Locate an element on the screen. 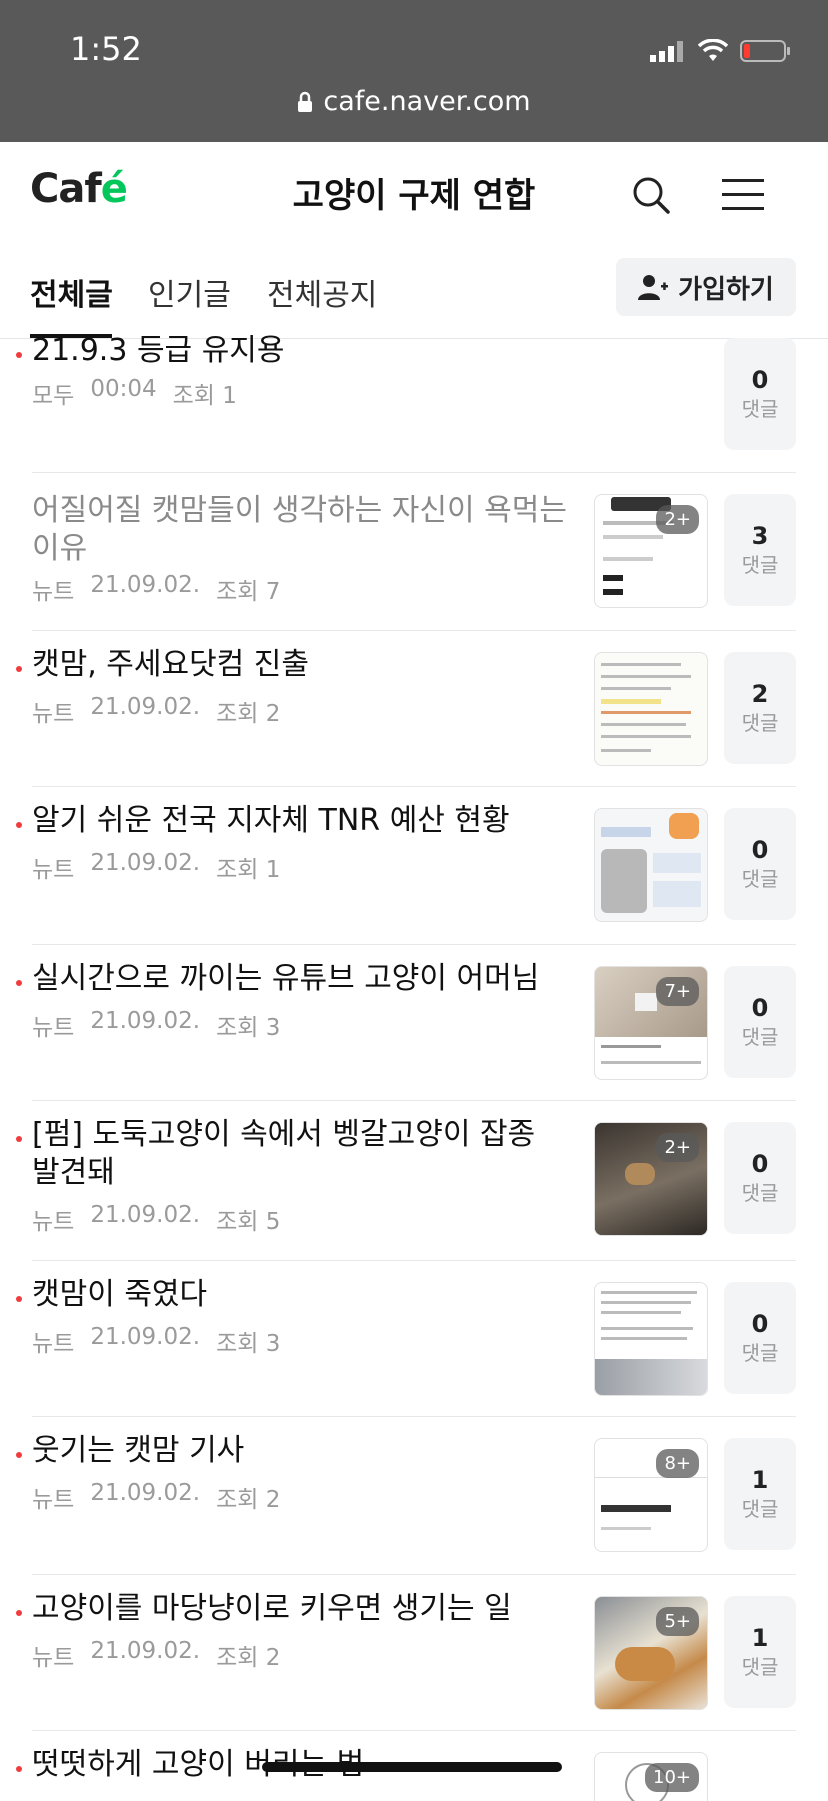 Image resolution: width=828 pixels, height=1801 pixels. wifi-icon is located at coordinates (713, 50).